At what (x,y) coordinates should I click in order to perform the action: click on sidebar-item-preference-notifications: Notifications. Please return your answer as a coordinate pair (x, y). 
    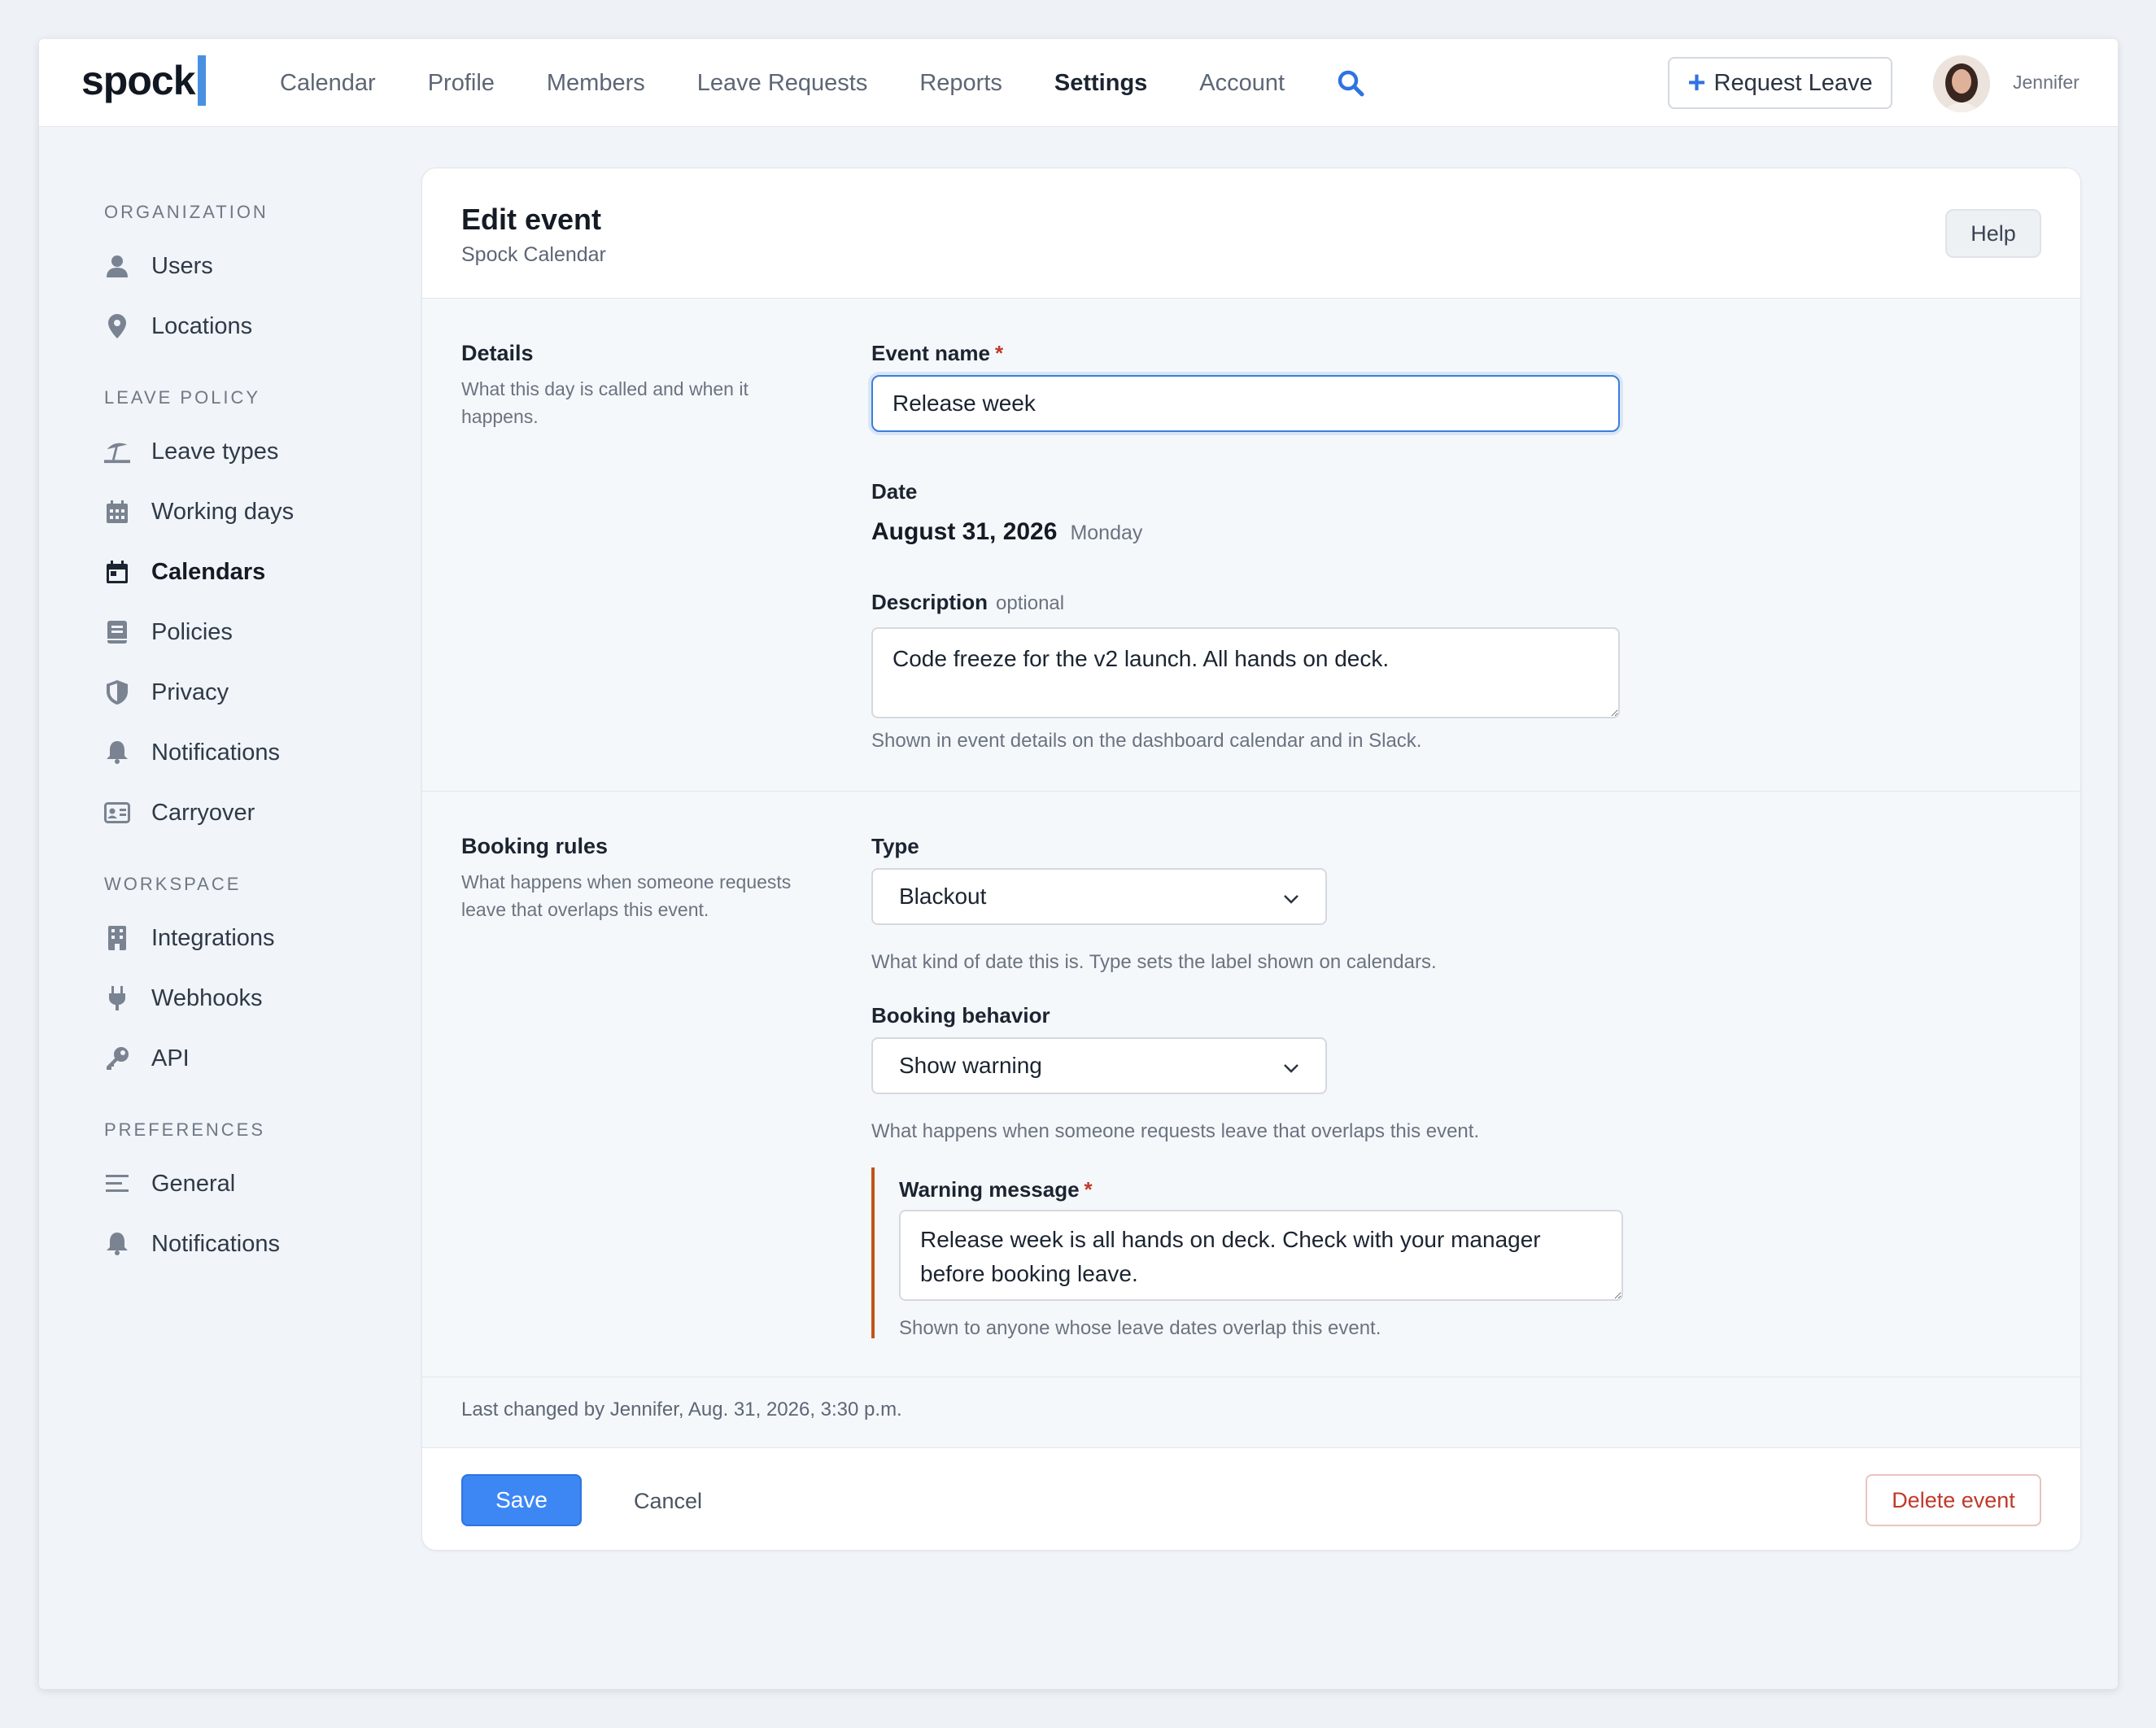
    Looking at the image, I should click on (258, 1244).